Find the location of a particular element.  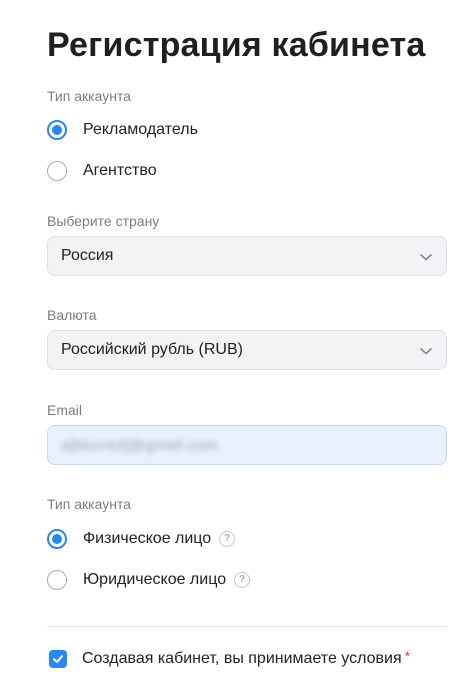

currency-select-value: Российский рубль (RUB) is located at coordinates (152, 349).